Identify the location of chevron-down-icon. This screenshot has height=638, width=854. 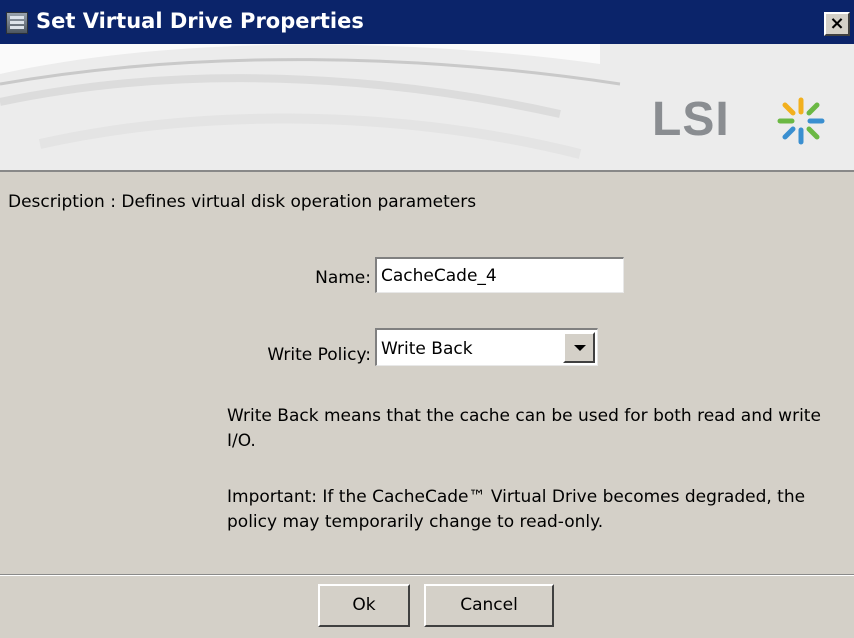
(579, 347).